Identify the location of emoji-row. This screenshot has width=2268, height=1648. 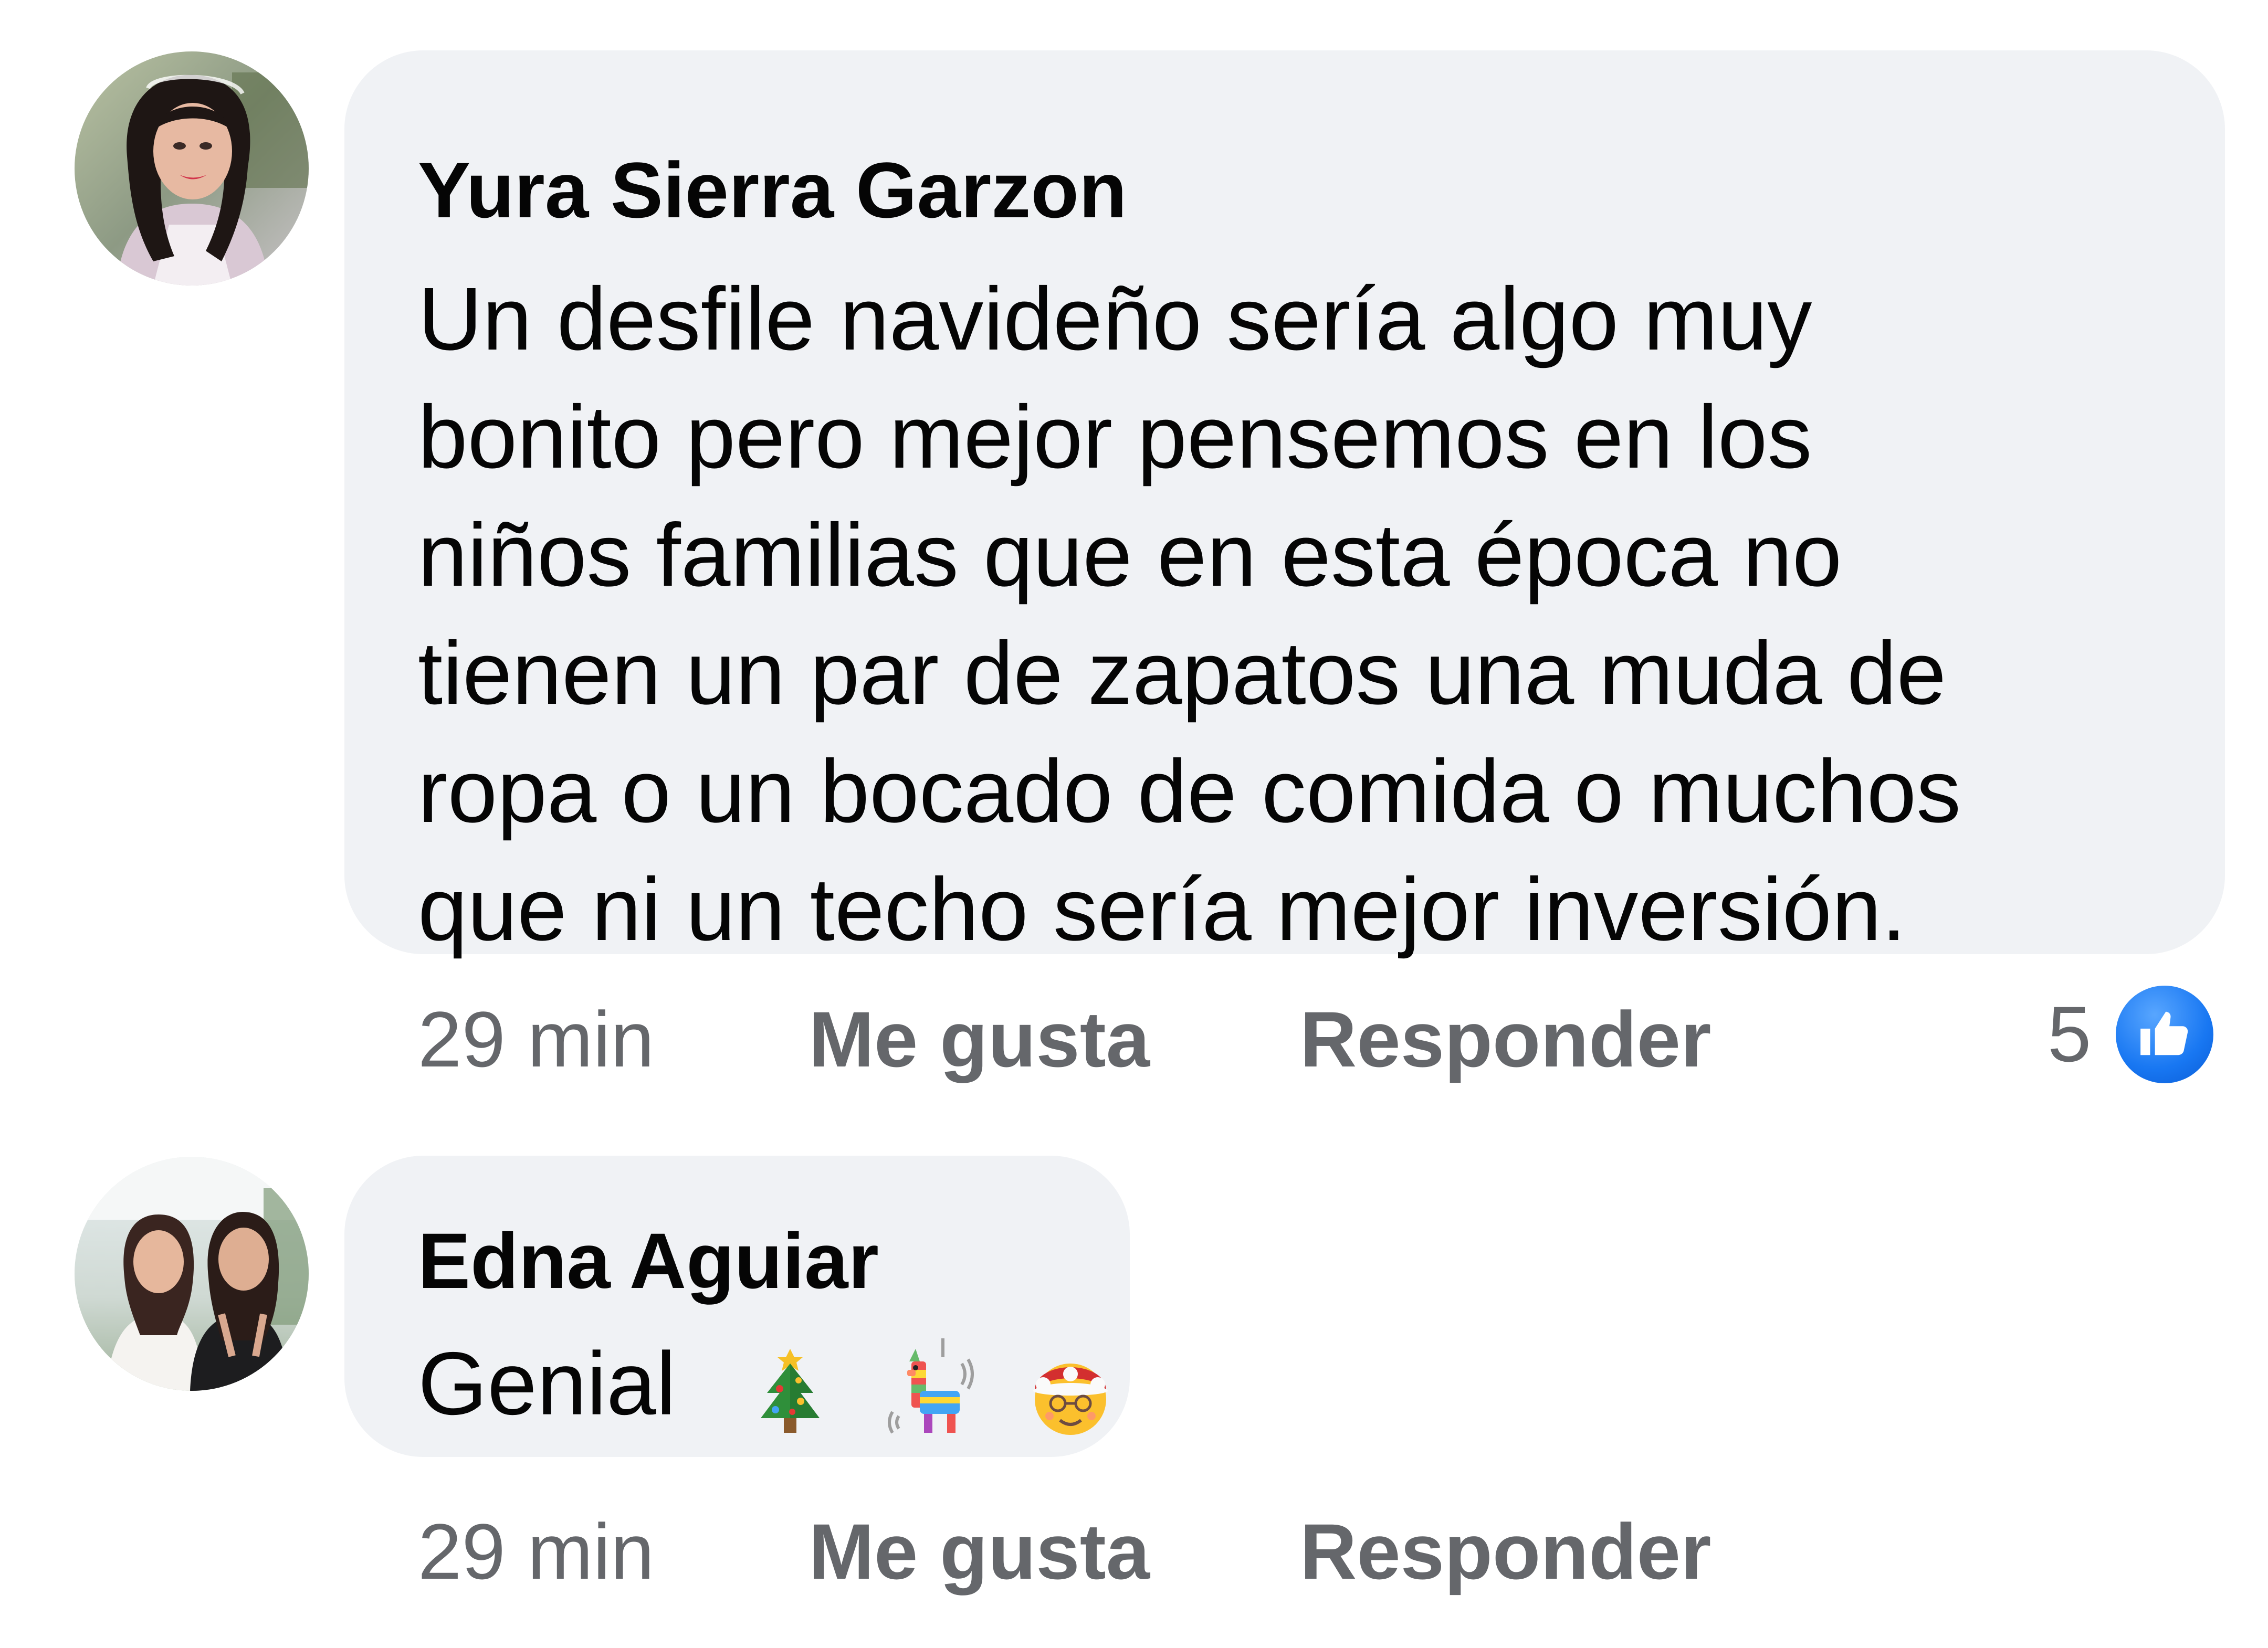
(935, 1384).